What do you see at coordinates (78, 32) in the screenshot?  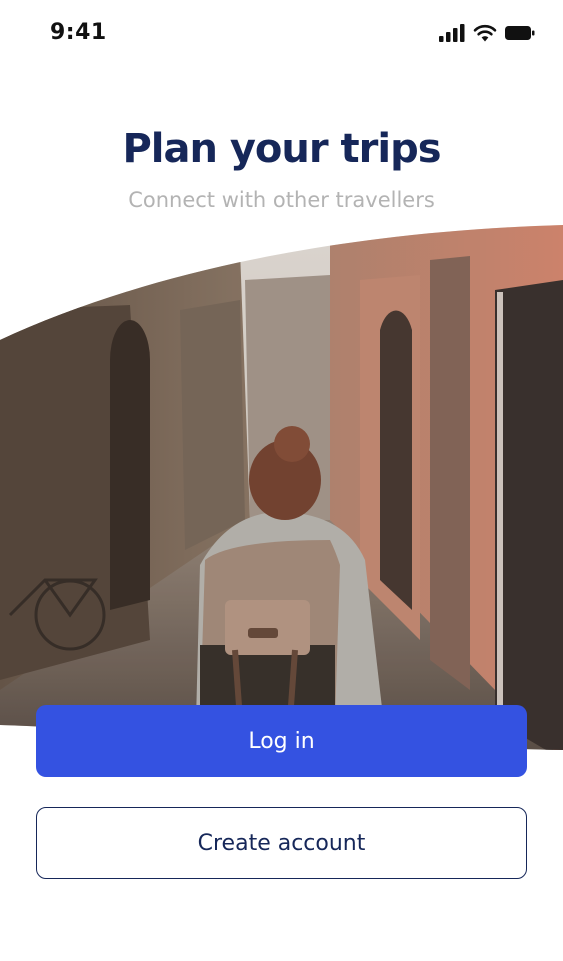 I see `status-time: 9:41` at bounding box center [78, 32].